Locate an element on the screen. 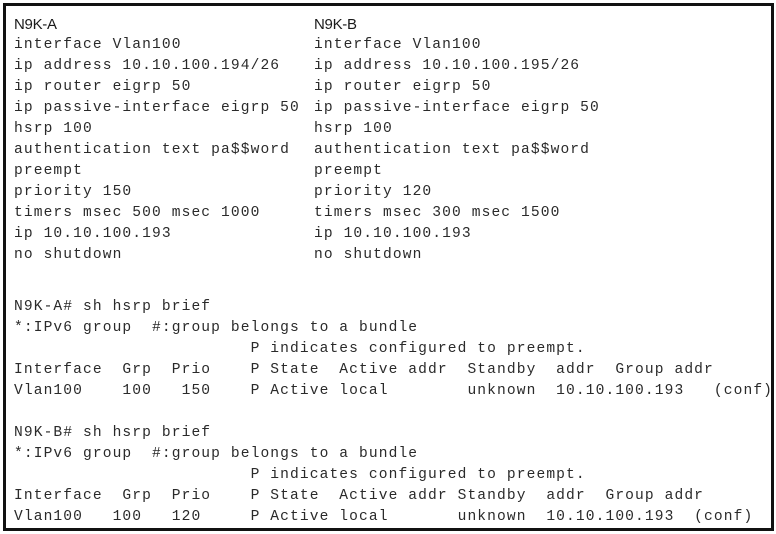  config-line: ip address 10.10.100.195/26 is located at coordinates (447, 66).